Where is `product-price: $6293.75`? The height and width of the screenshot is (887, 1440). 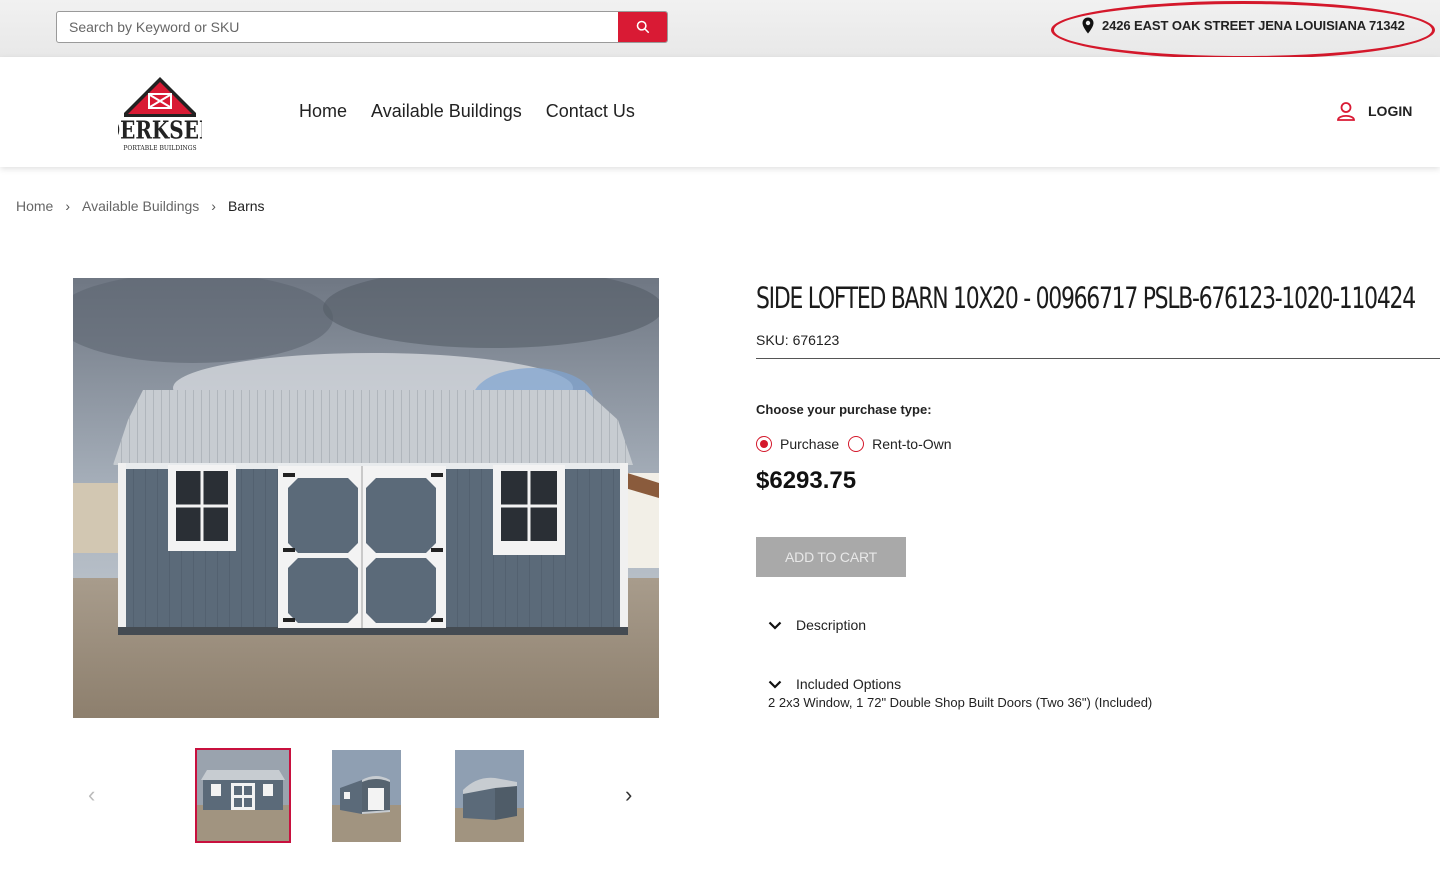
product-price: $6293.75 is located at coordinates (806, 480).